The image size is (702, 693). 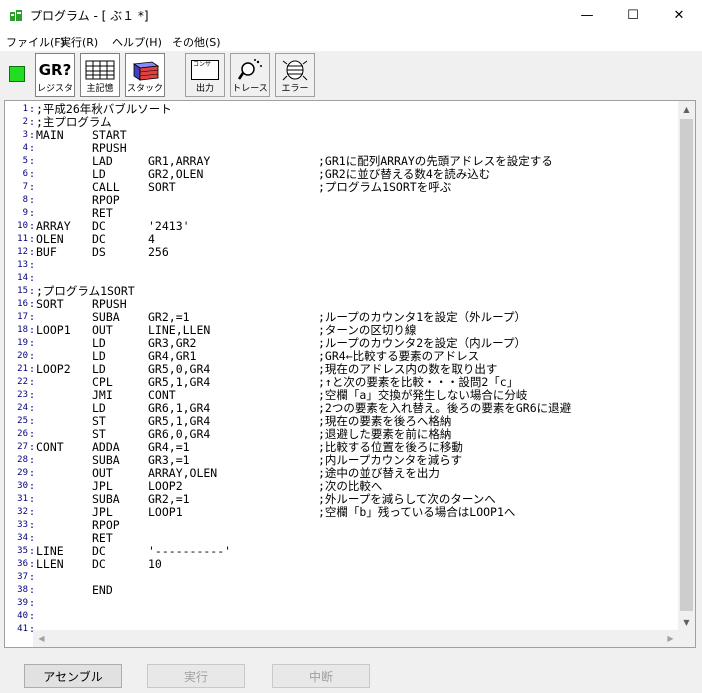 I want to click on code-line: MAIN START, so click(x=356, y=135).